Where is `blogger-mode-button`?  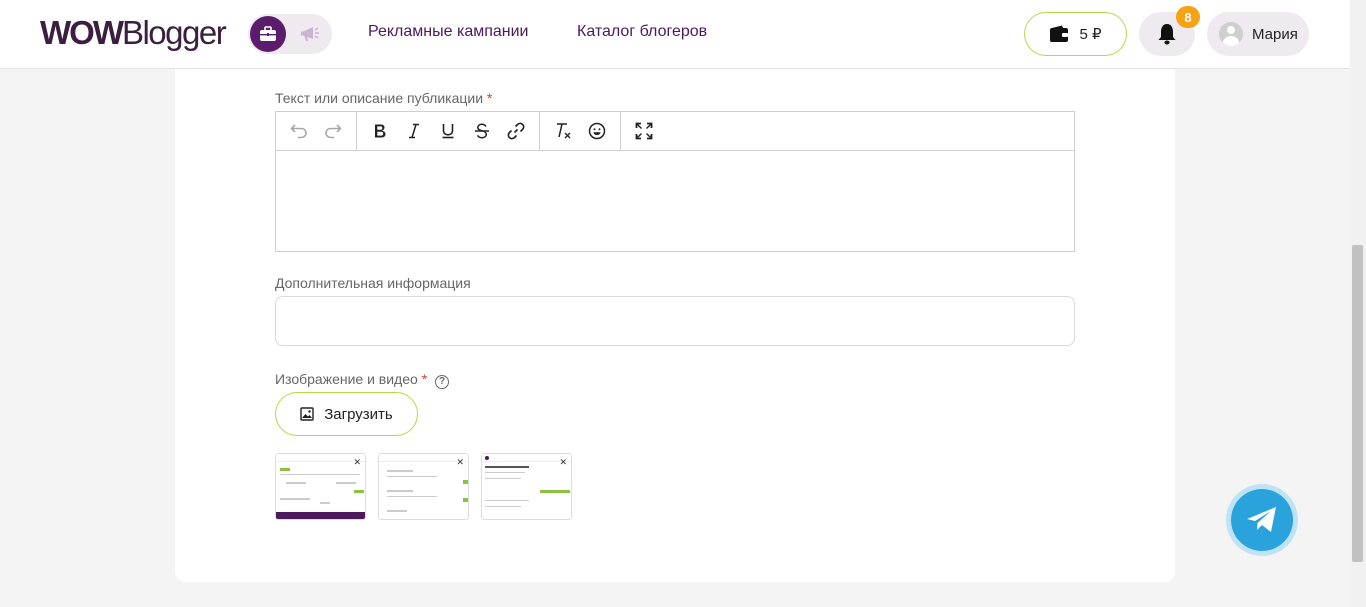 blogger-mode-button is located at coordinates (310, 34).